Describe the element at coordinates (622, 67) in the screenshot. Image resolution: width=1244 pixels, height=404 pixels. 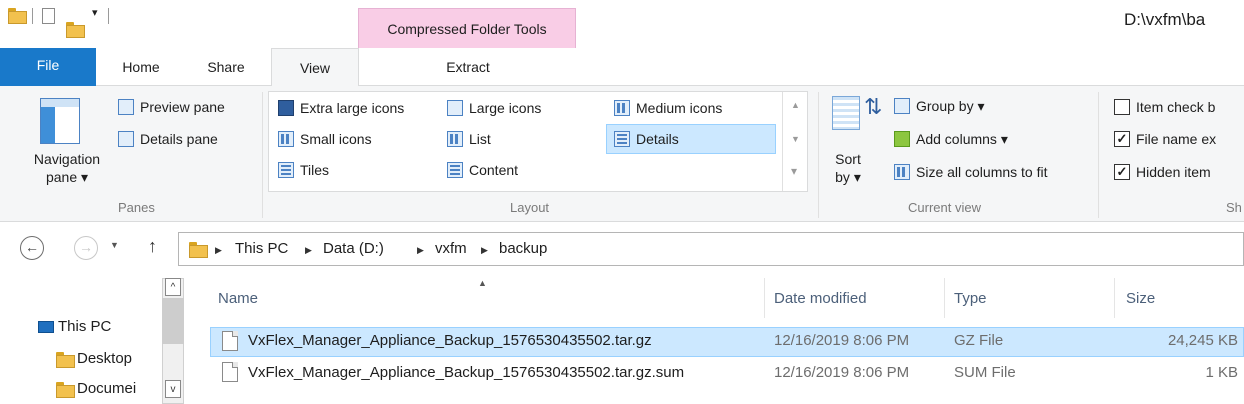
I see `ribbon-tabs: File Home Share View Extract` at that location.